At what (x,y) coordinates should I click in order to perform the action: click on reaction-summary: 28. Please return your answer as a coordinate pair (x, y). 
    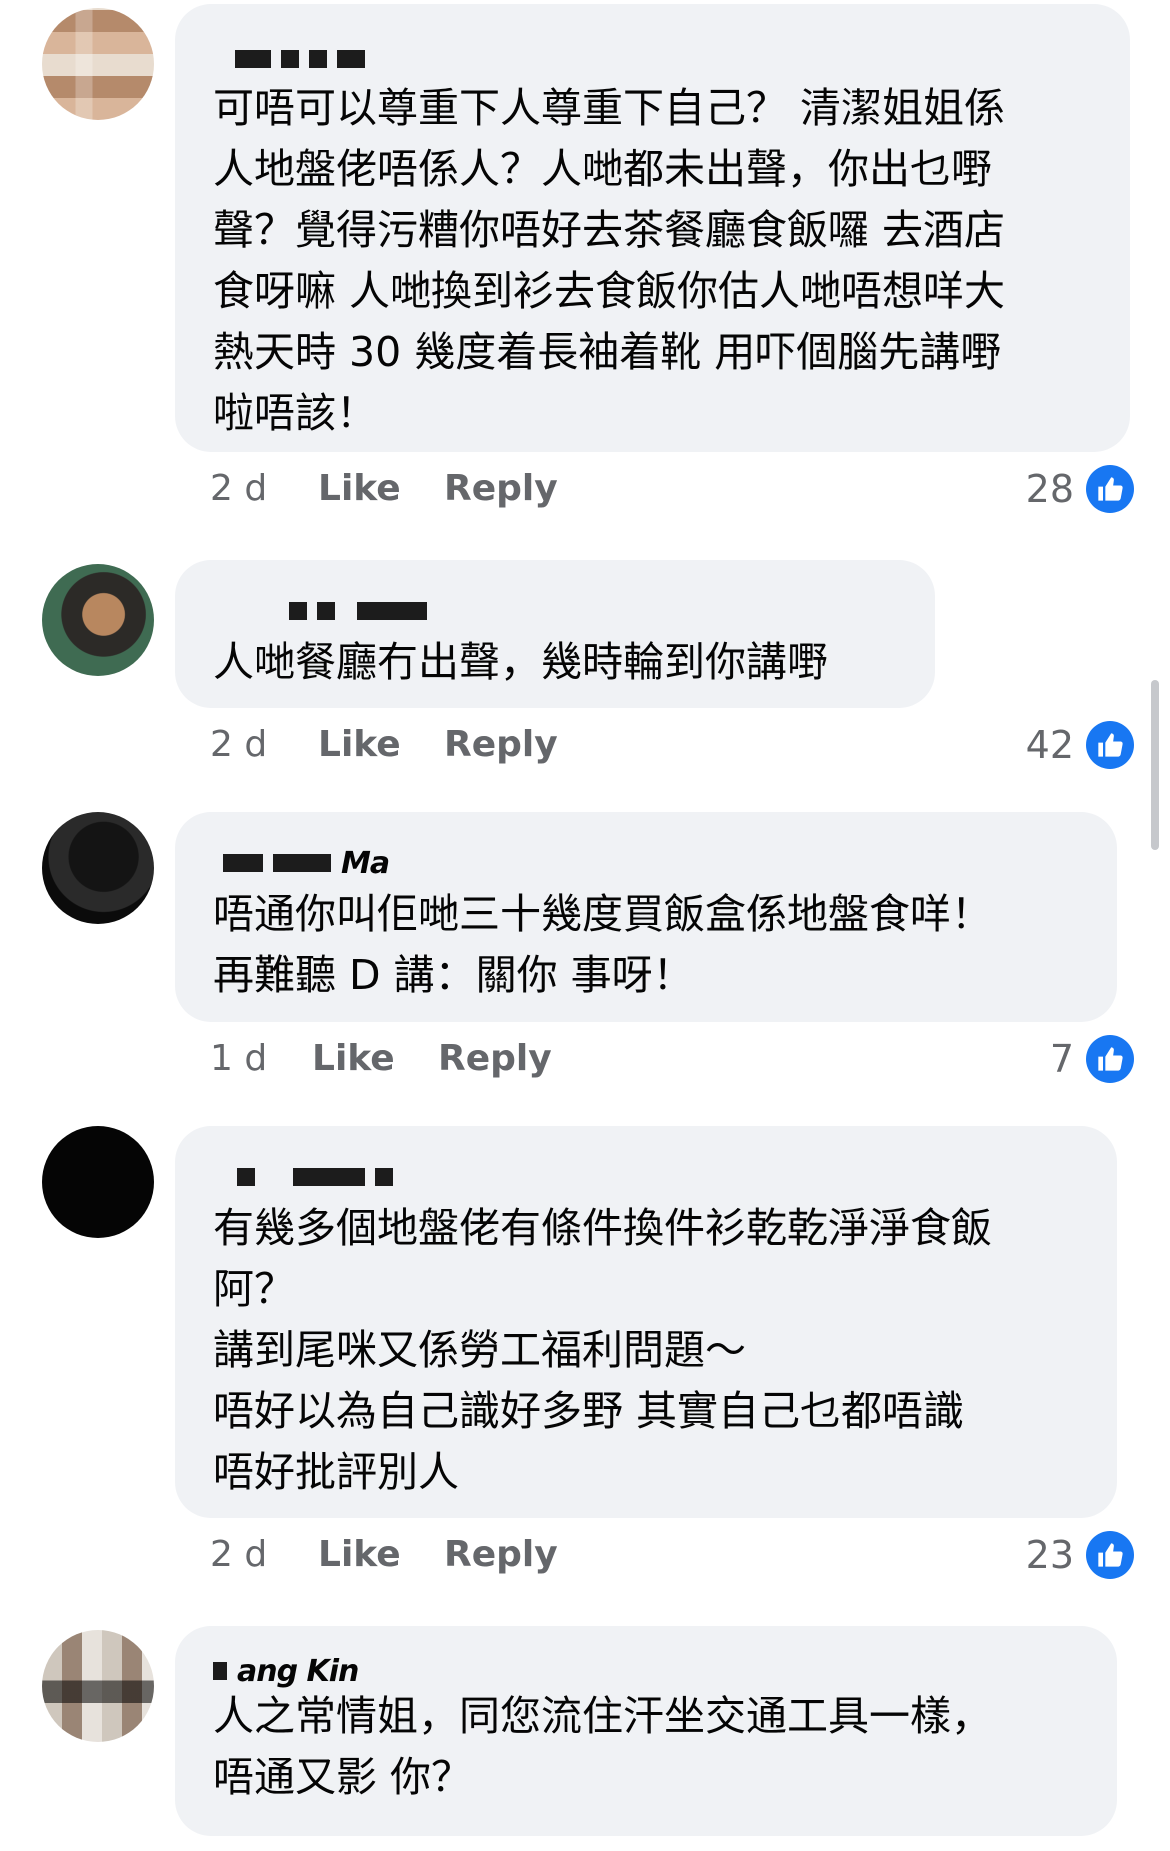
    Looking at the image, I should click on (1080, 489).